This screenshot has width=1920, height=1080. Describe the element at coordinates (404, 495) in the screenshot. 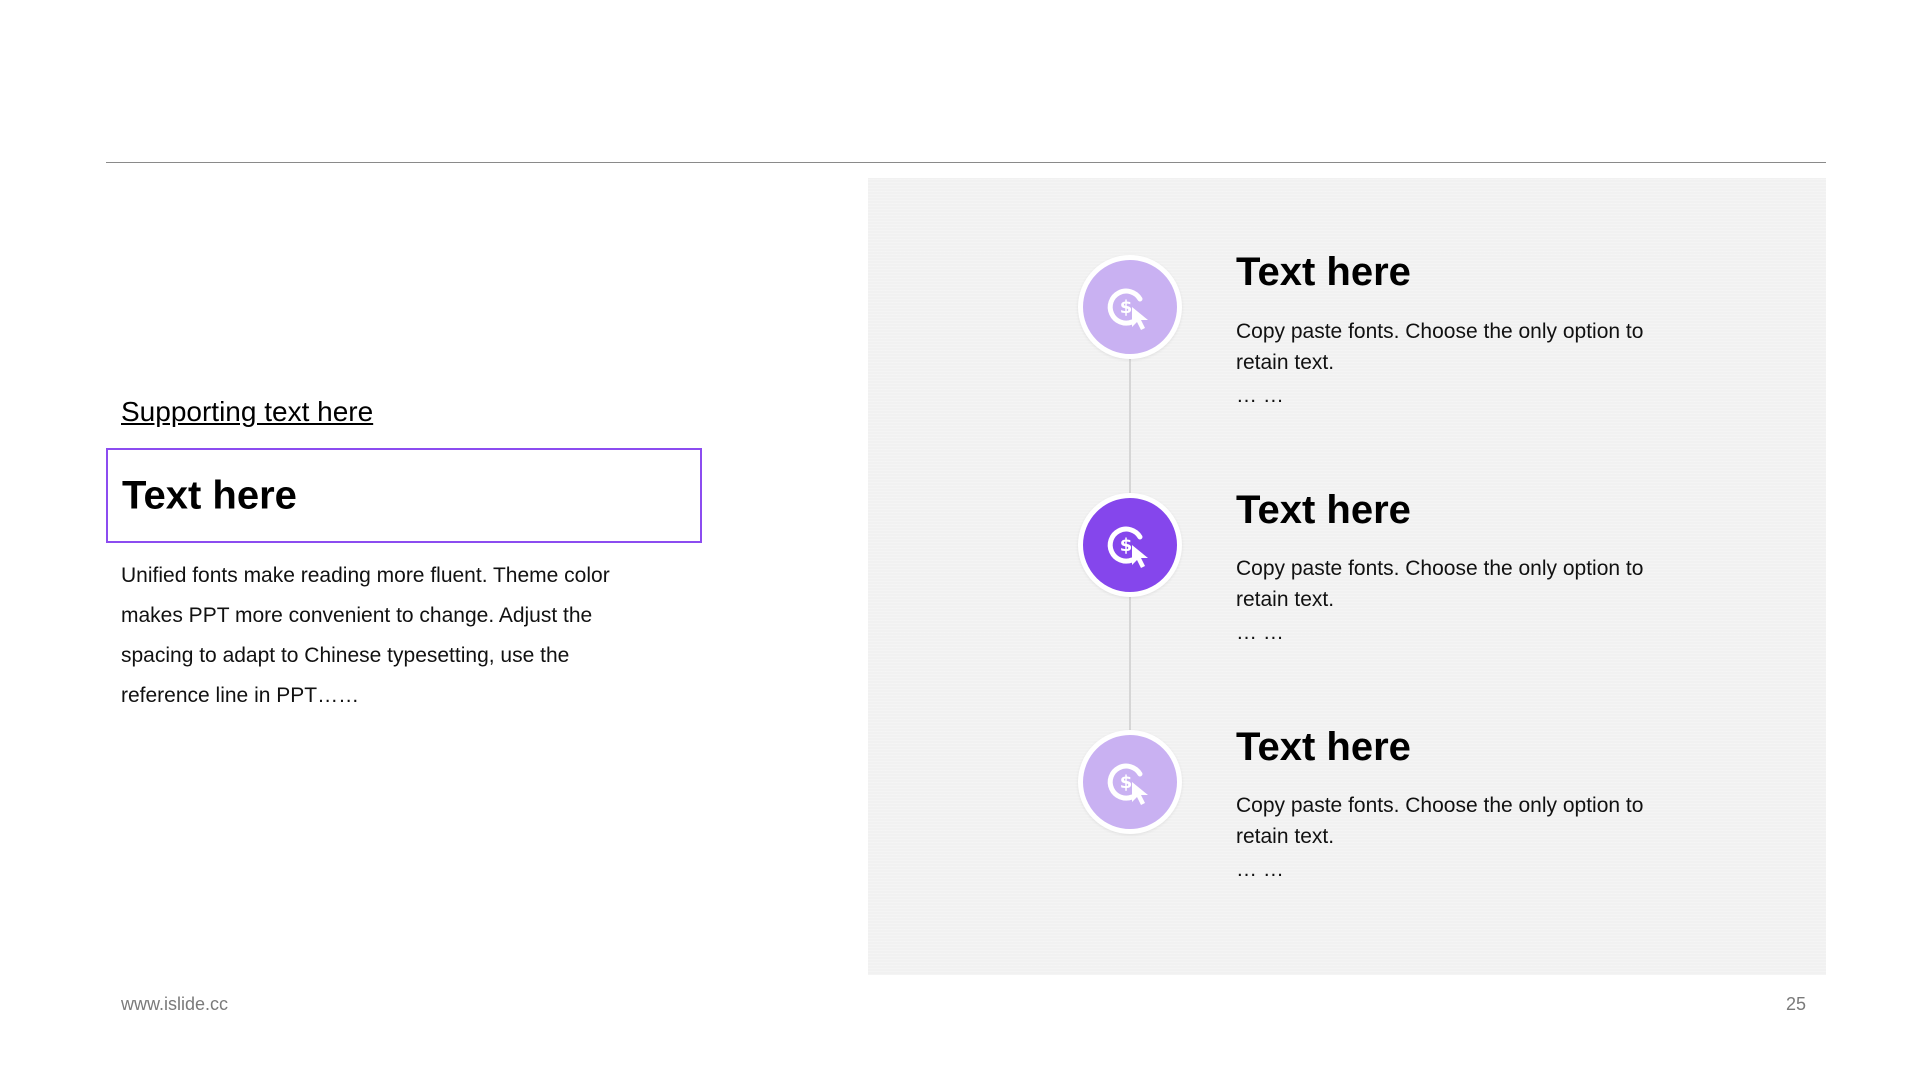

I see `title-box: Text here` at that location.